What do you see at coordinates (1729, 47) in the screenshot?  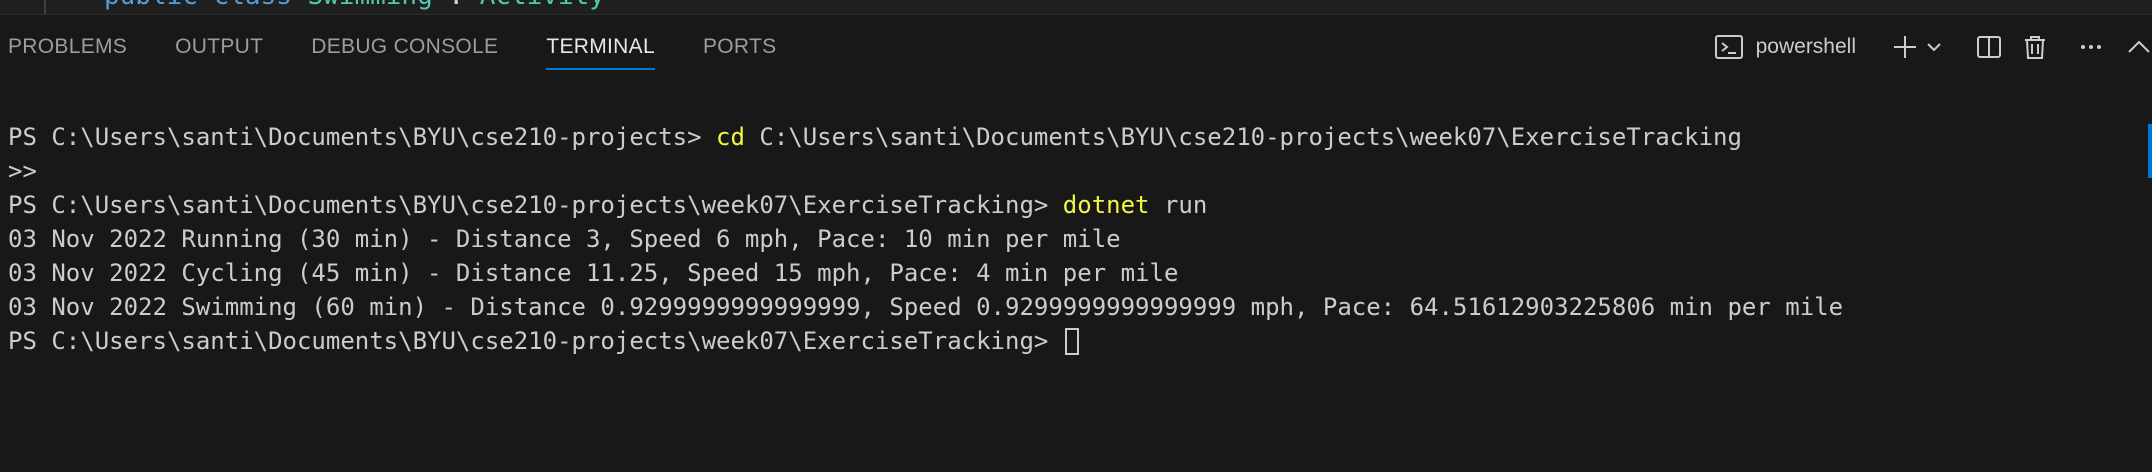 I see `terminal-powershell-icon` at bounding box center [1729, 47].